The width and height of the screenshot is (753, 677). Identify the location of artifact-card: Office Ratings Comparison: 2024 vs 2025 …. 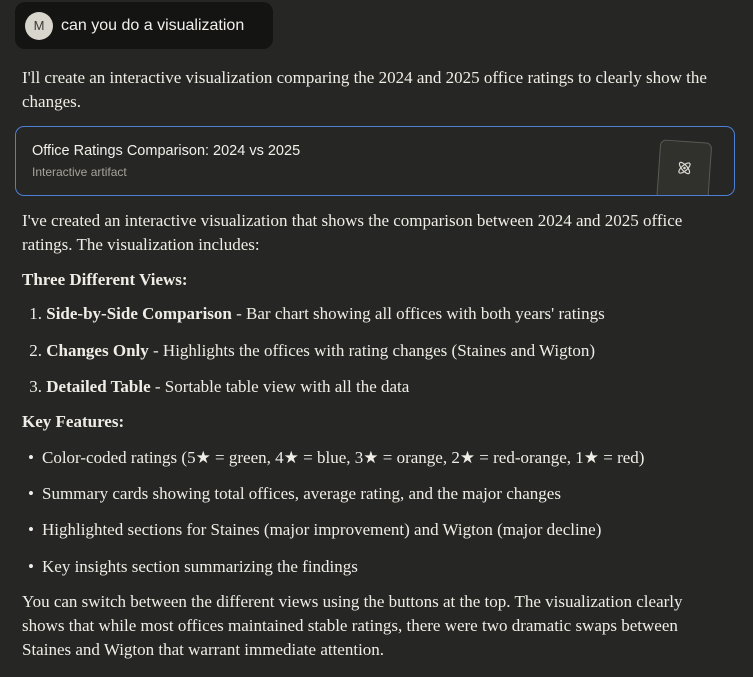
(375, 161).